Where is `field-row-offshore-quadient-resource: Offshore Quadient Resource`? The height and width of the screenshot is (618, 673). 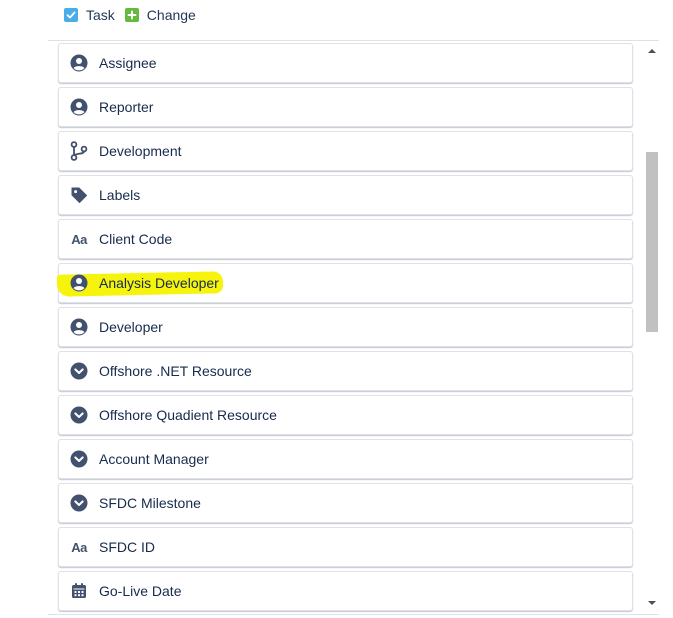
field-row-offshore-quadient-resource: Offshore Quadient Resource is located at coordinates (345, 415).